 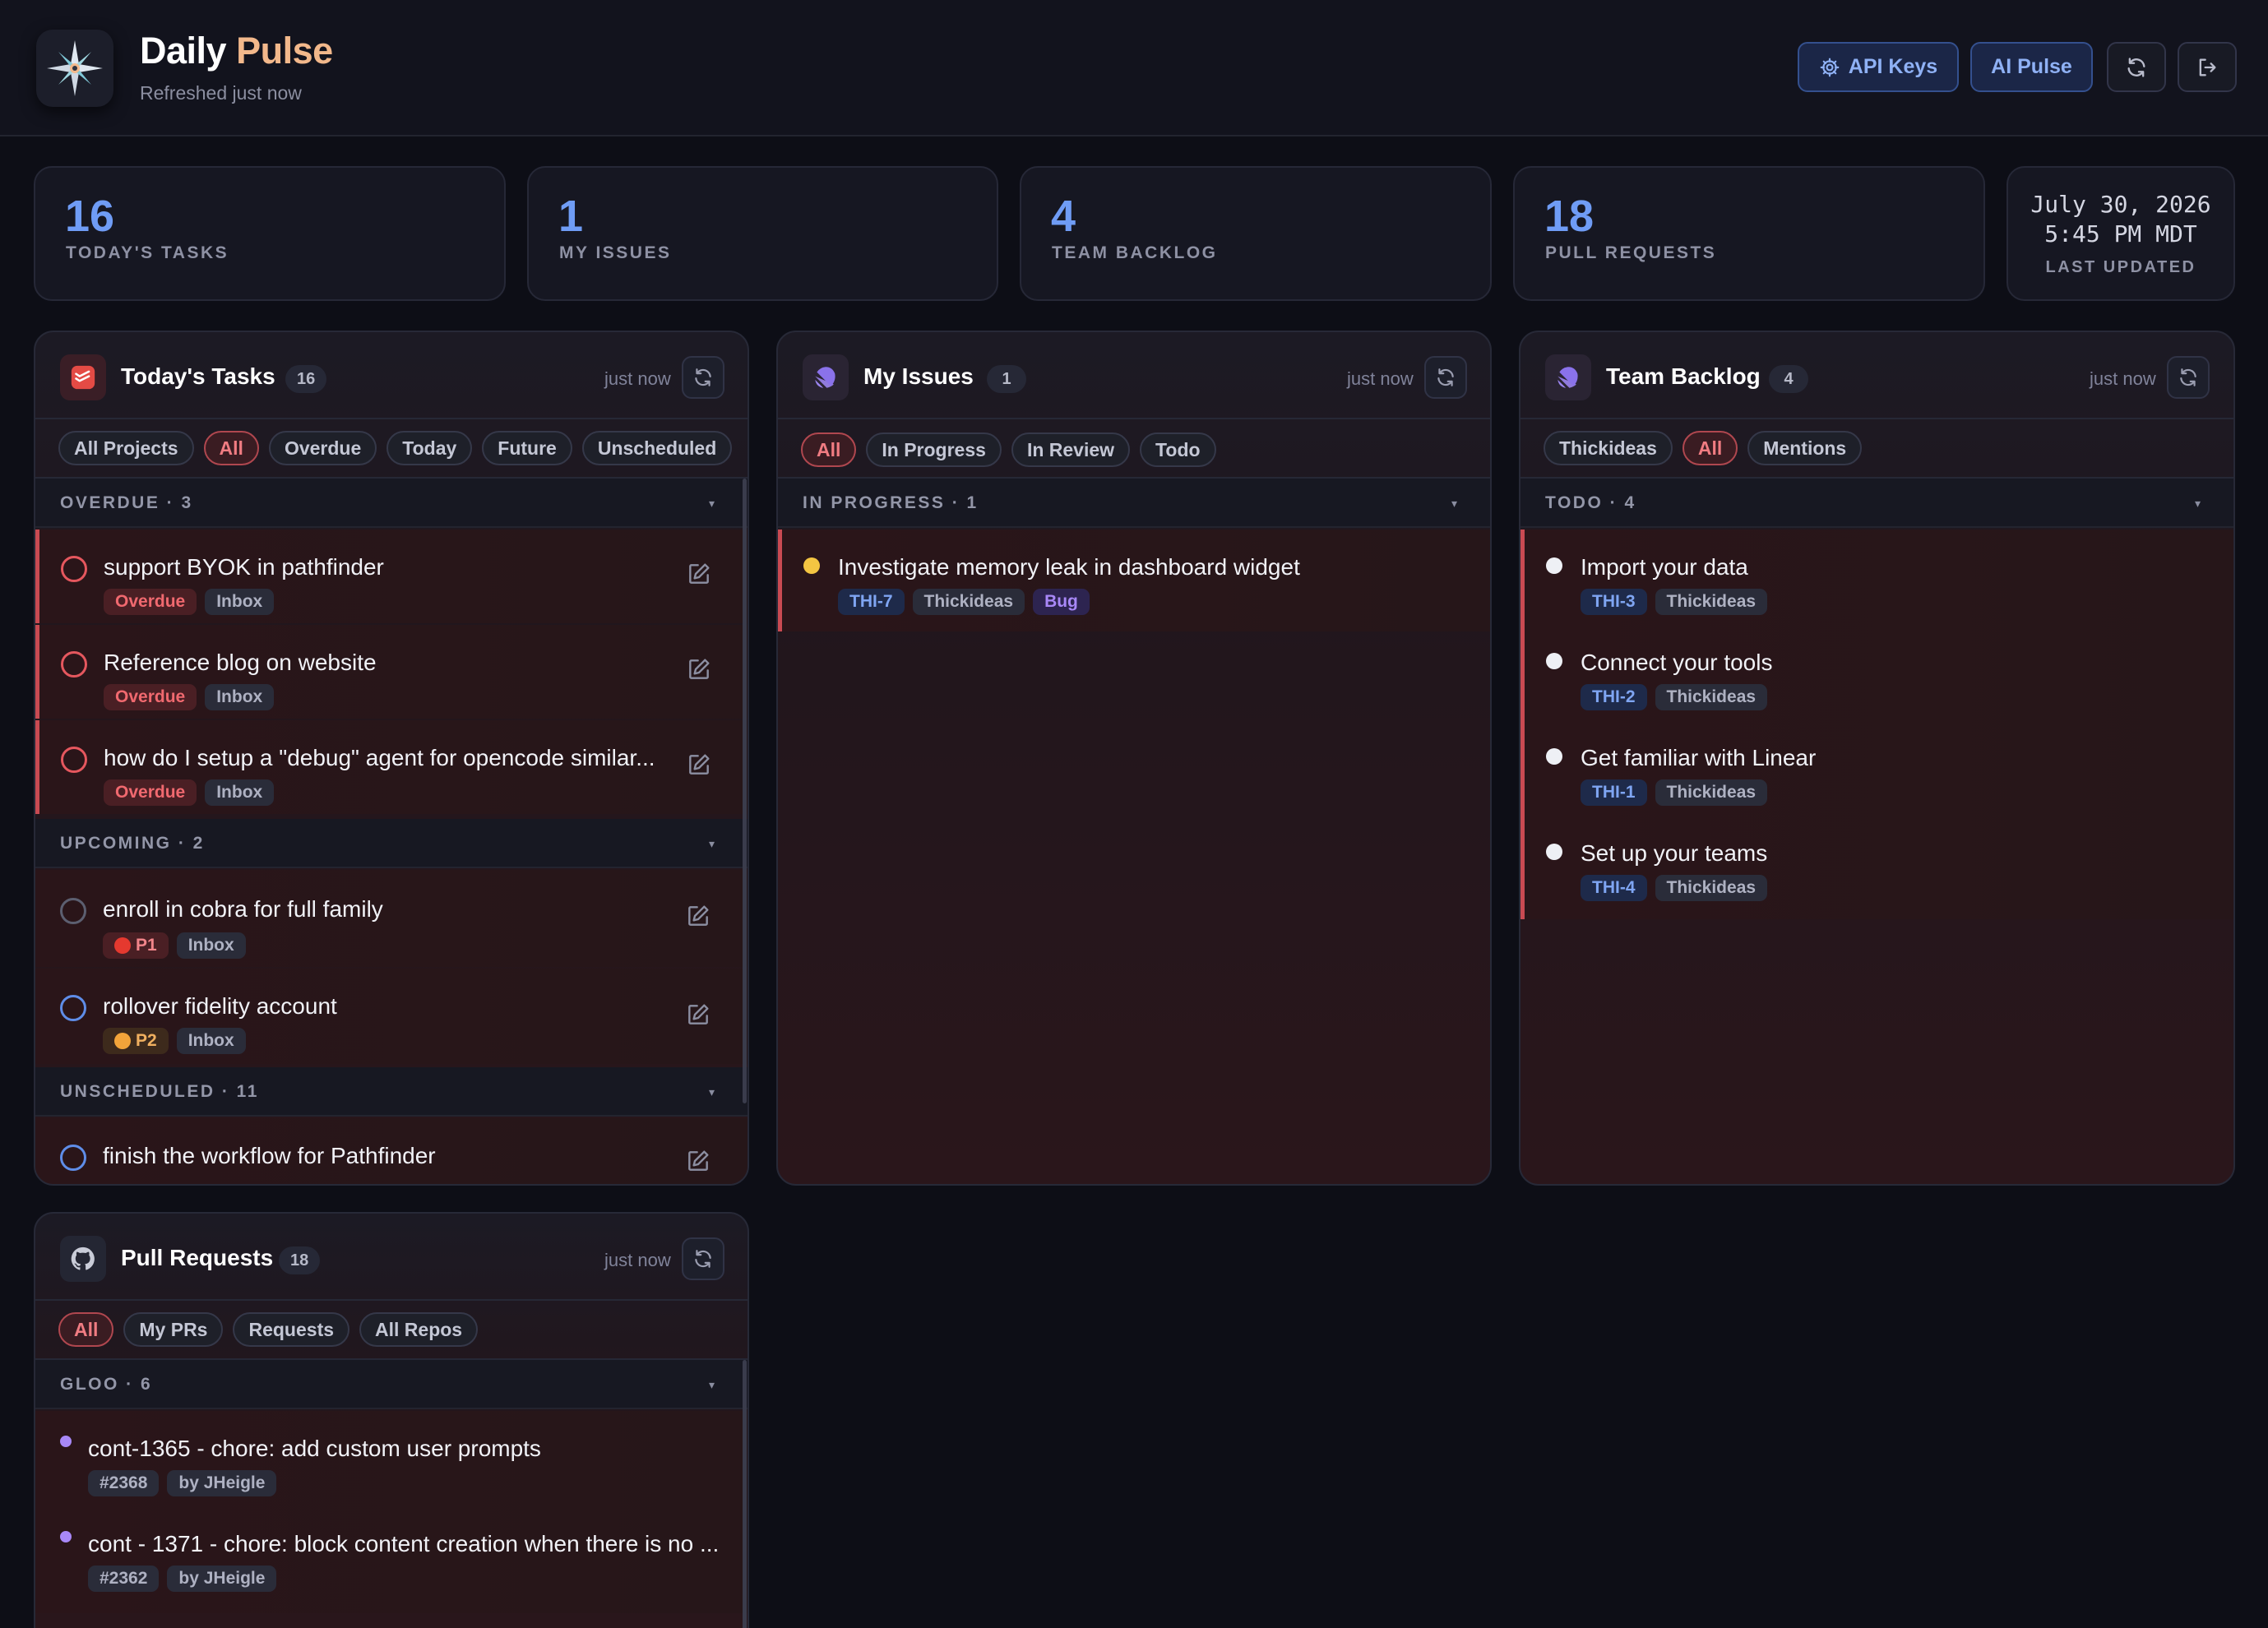 What do you see at coordinates (300, 1260) in the screenshot?
I see `panel-count-badge: 18` at bounding box center [300, 1260].